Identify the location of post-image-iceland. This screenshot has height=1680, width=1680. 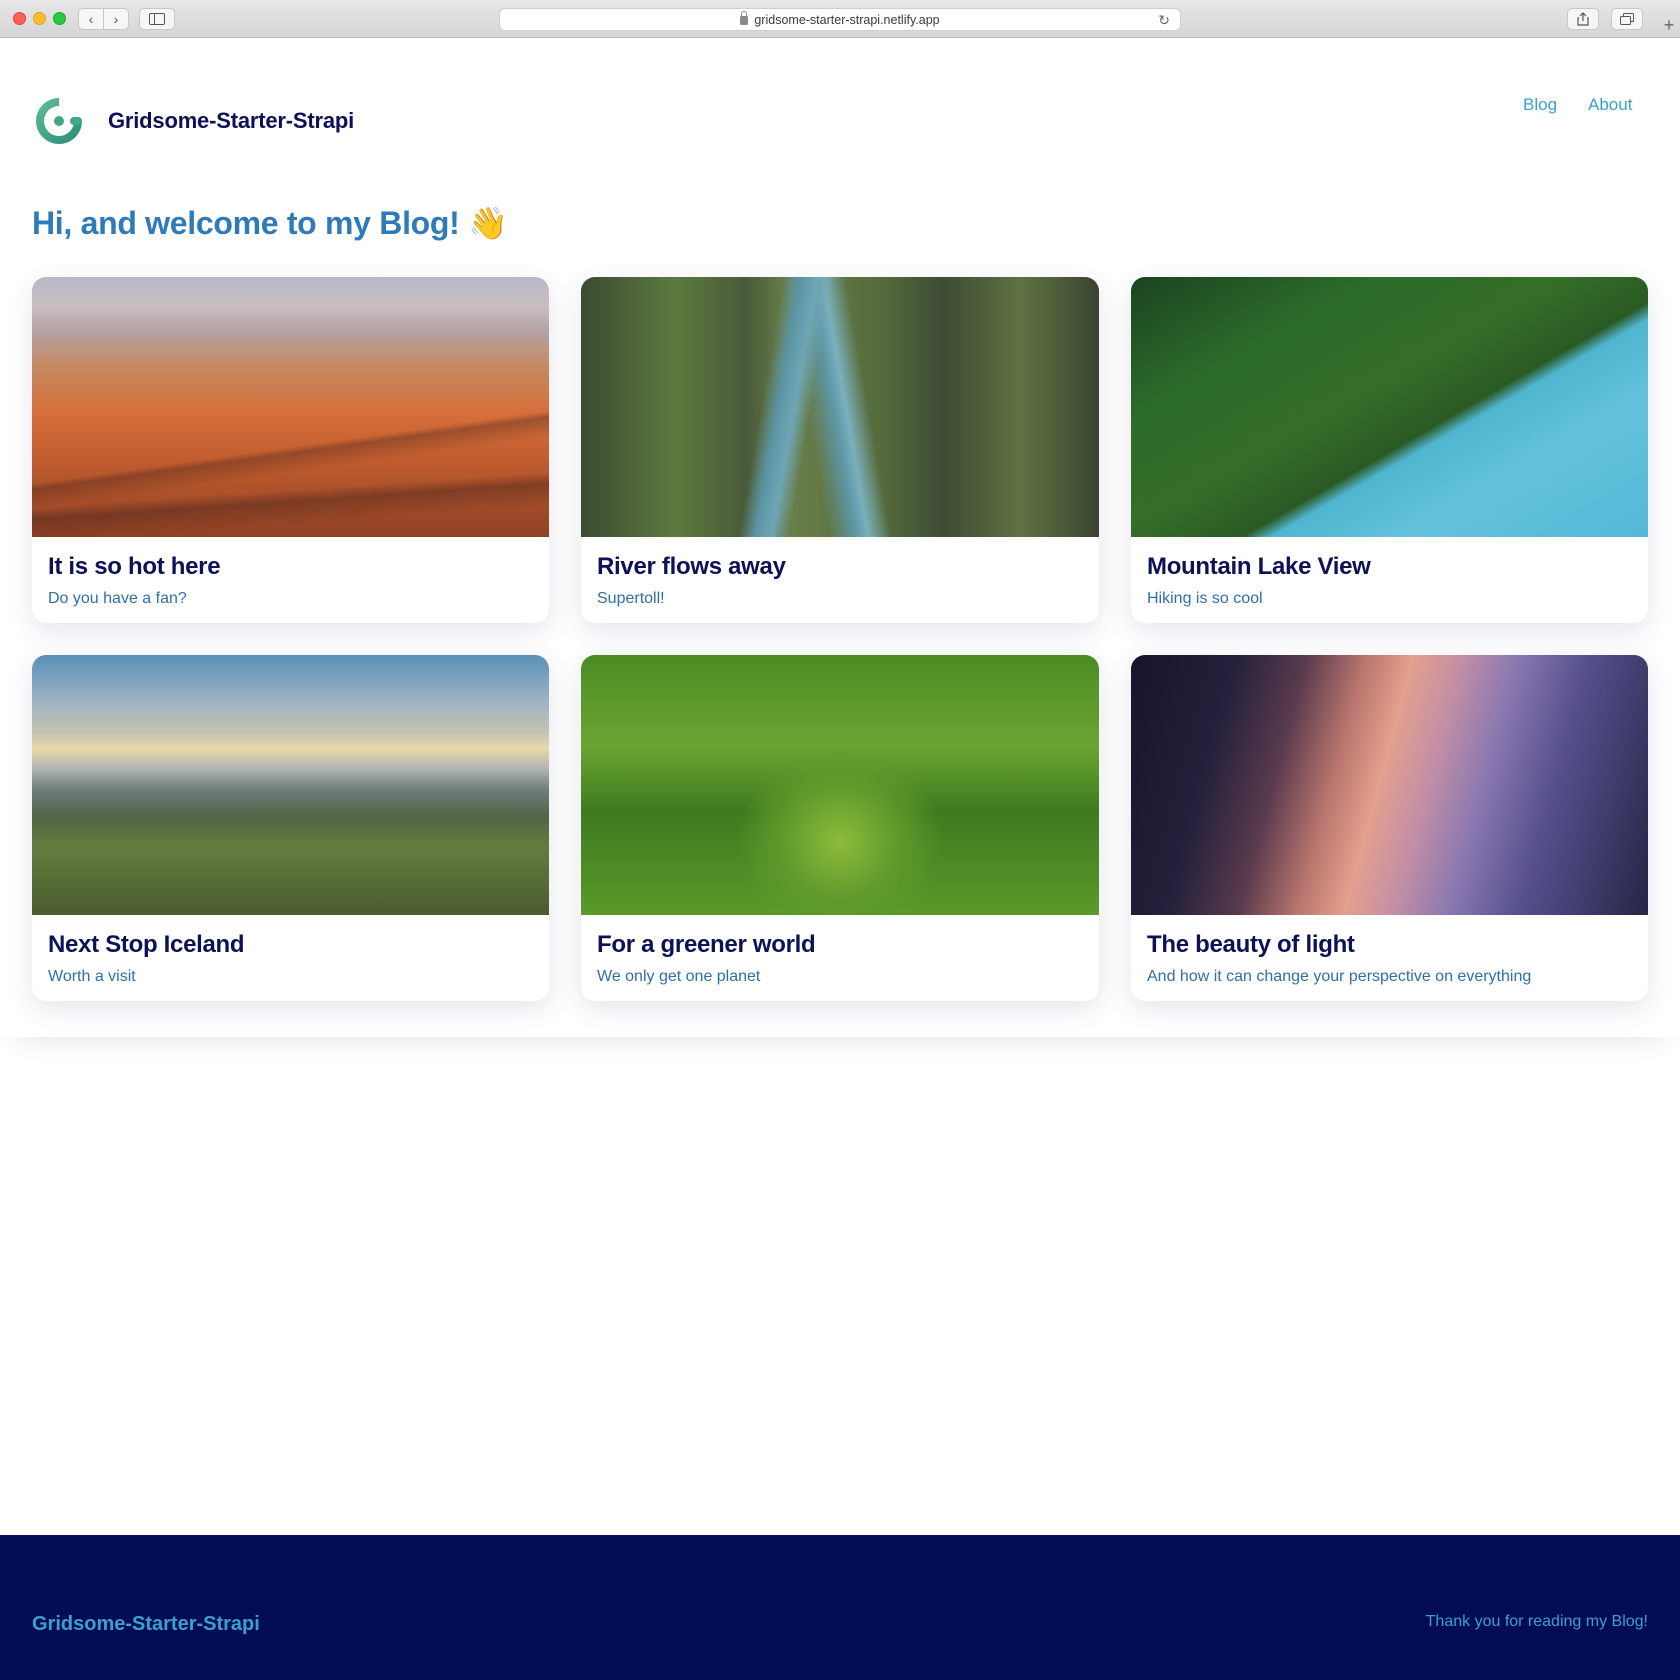
(290, 785).